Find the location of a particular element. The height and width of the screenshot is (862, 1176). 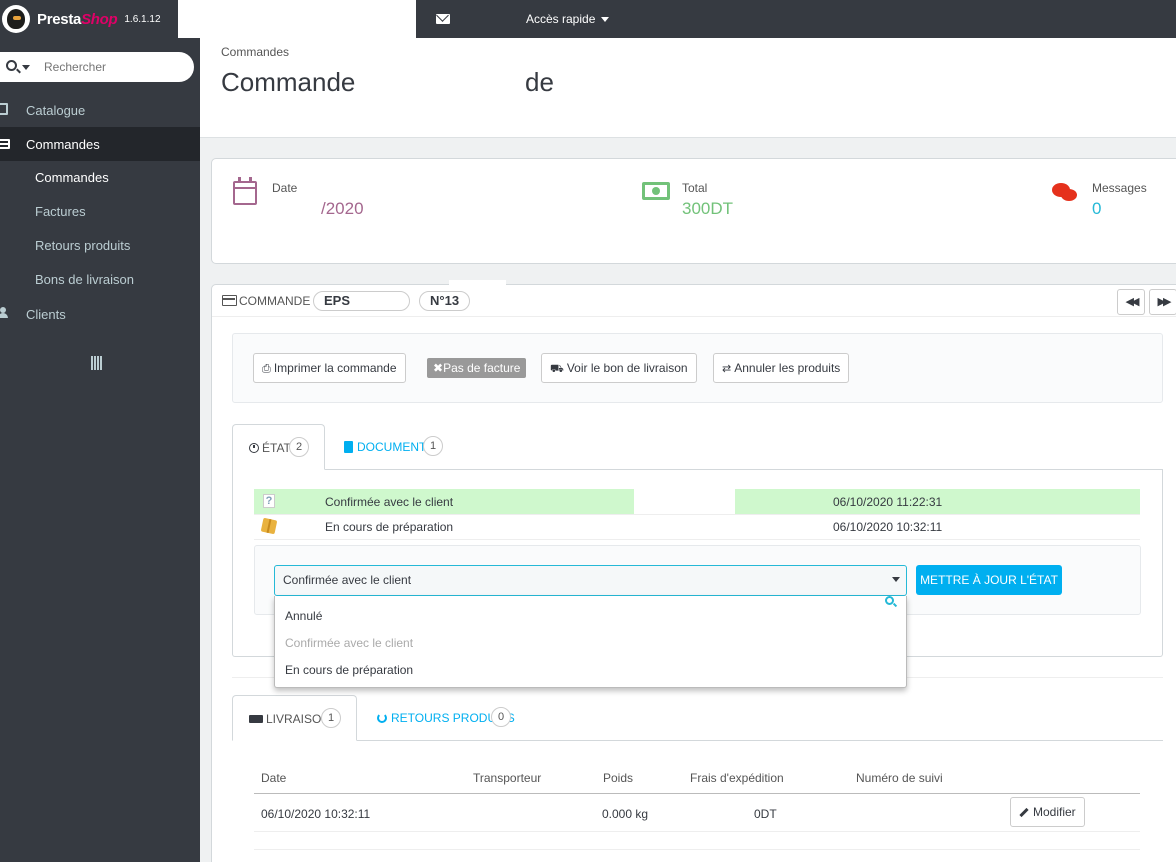

sidebar-item-commandes: Commandes is located at coordinates (100, 144).